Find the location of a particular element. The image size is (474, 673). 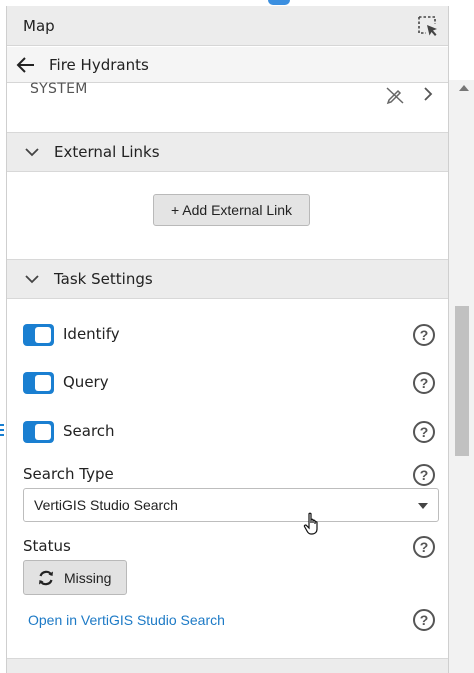

map-title: Map is located at coordinates (39, 26).